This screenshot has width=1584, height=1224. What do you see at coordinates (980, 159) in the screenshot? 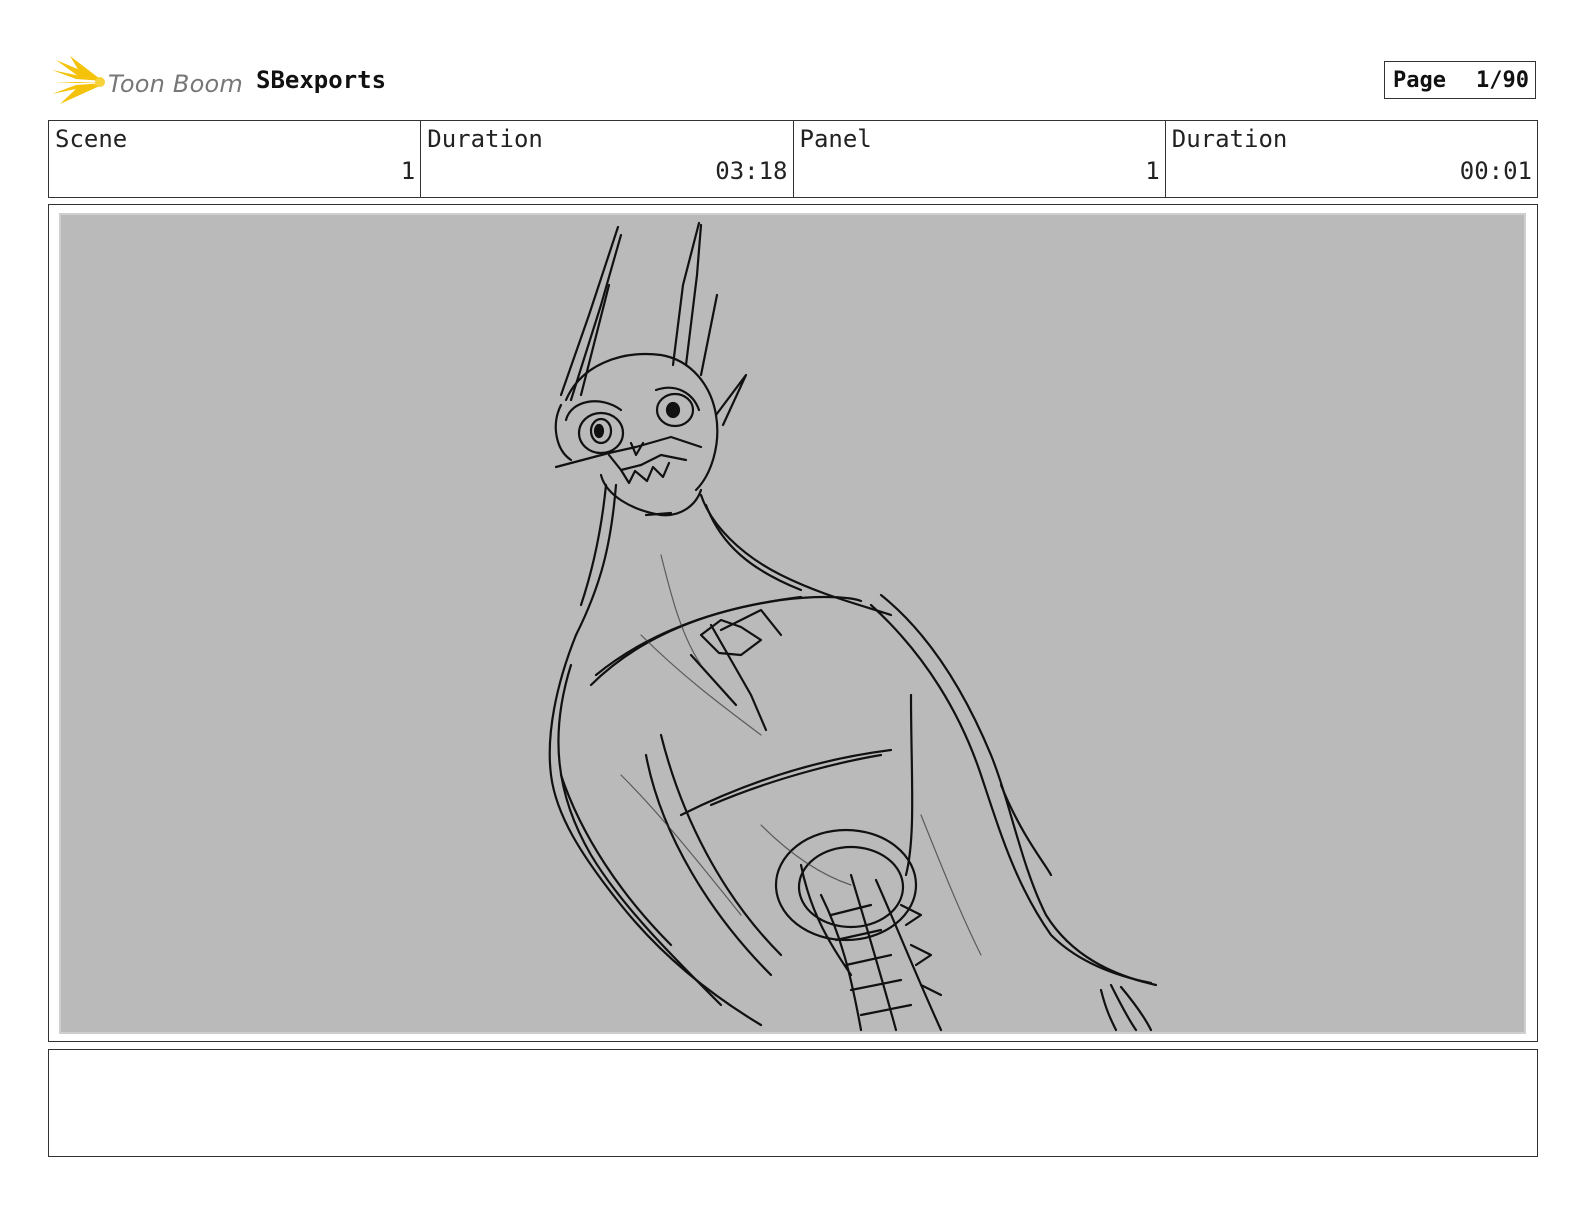
I see `panel-cell: Panel 1` at bounding box center [980, 159].